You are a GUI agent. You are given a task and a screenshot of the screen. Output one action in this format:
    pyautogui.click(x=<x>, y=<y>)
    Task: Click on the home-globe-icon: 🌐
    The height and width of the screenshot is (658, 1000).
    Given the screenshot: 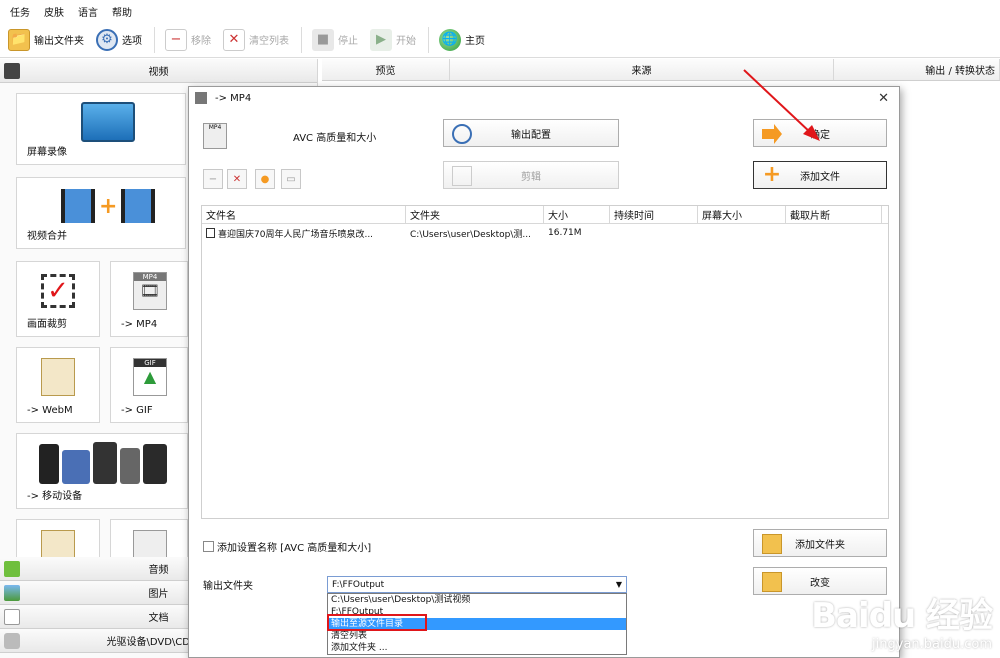 What is the action you would take?
    pyautogui.click(x=450, y=39)
    